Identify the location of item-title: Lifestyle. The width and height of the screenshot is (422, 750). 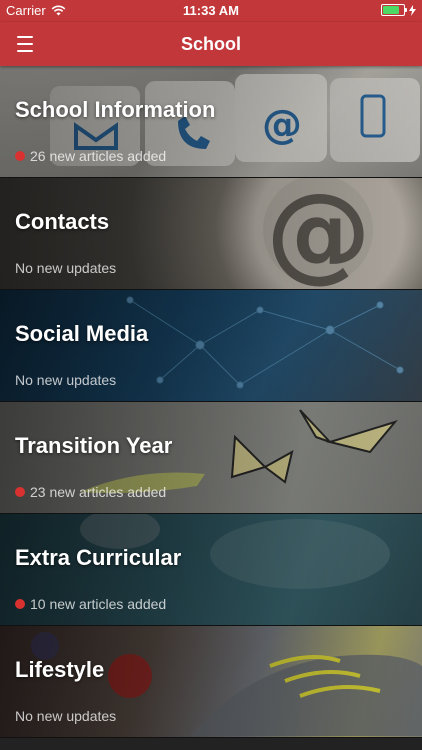
(60, 669).